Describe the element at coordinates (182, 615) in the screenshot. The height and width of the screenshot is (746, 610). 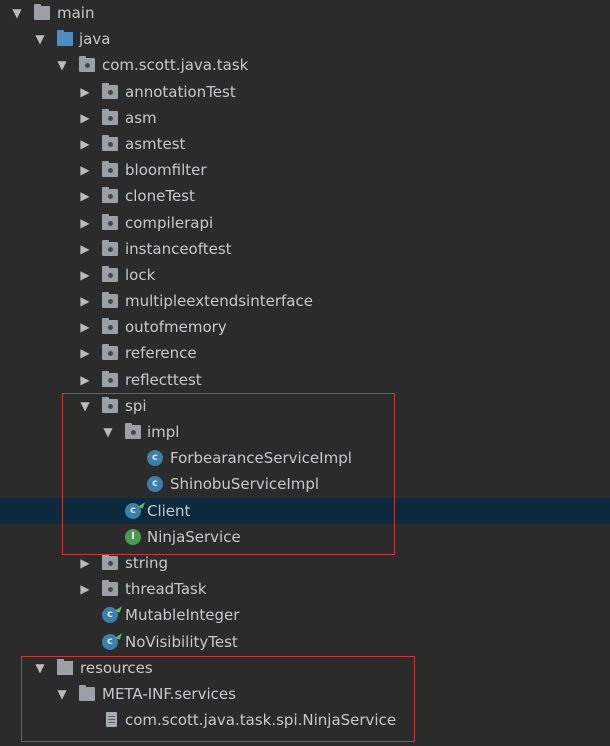
I see `tree-node-label: MutableInteger` at that location.